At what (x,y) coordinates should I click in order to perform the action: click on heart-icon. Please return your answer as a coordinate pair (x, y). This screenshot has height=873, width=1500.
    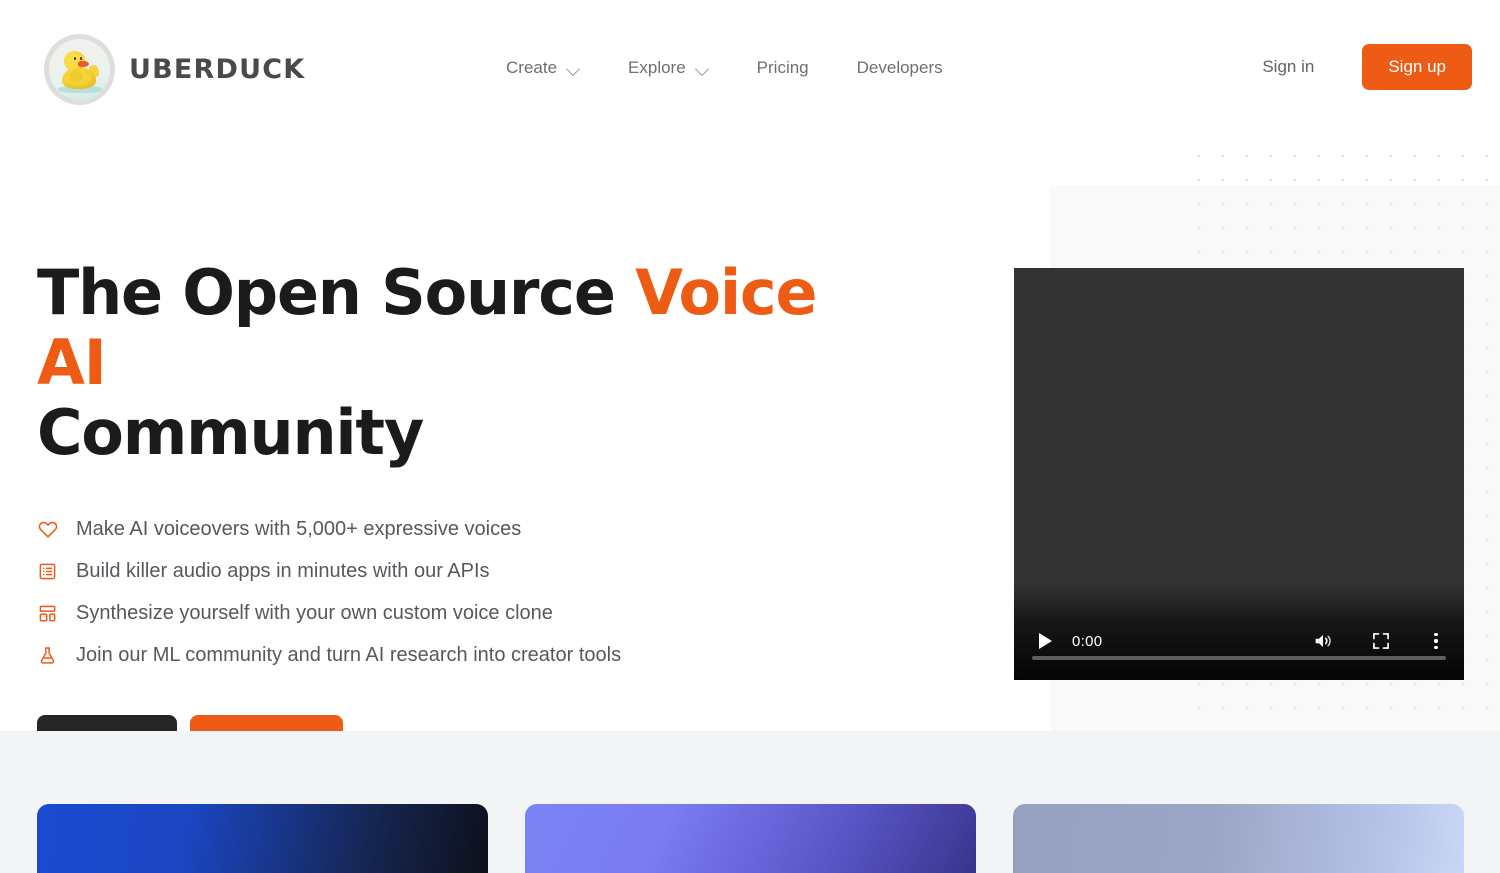
    Looking at the image, I should click on (47, 529).